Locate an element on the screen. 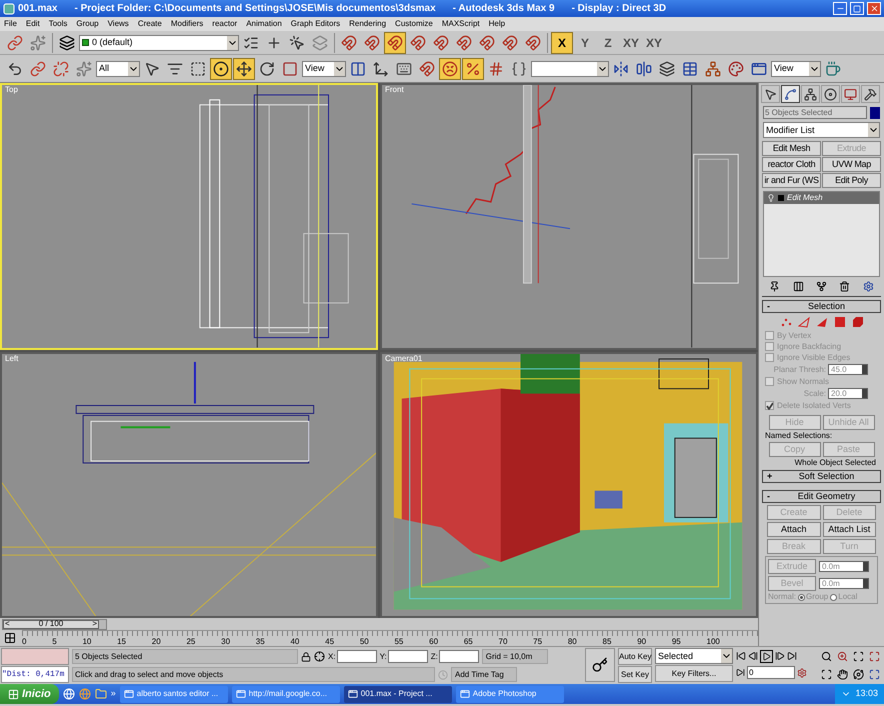 The height and width of the screenshot is (706, 884). element-icon is located at coordinates (858, 322).